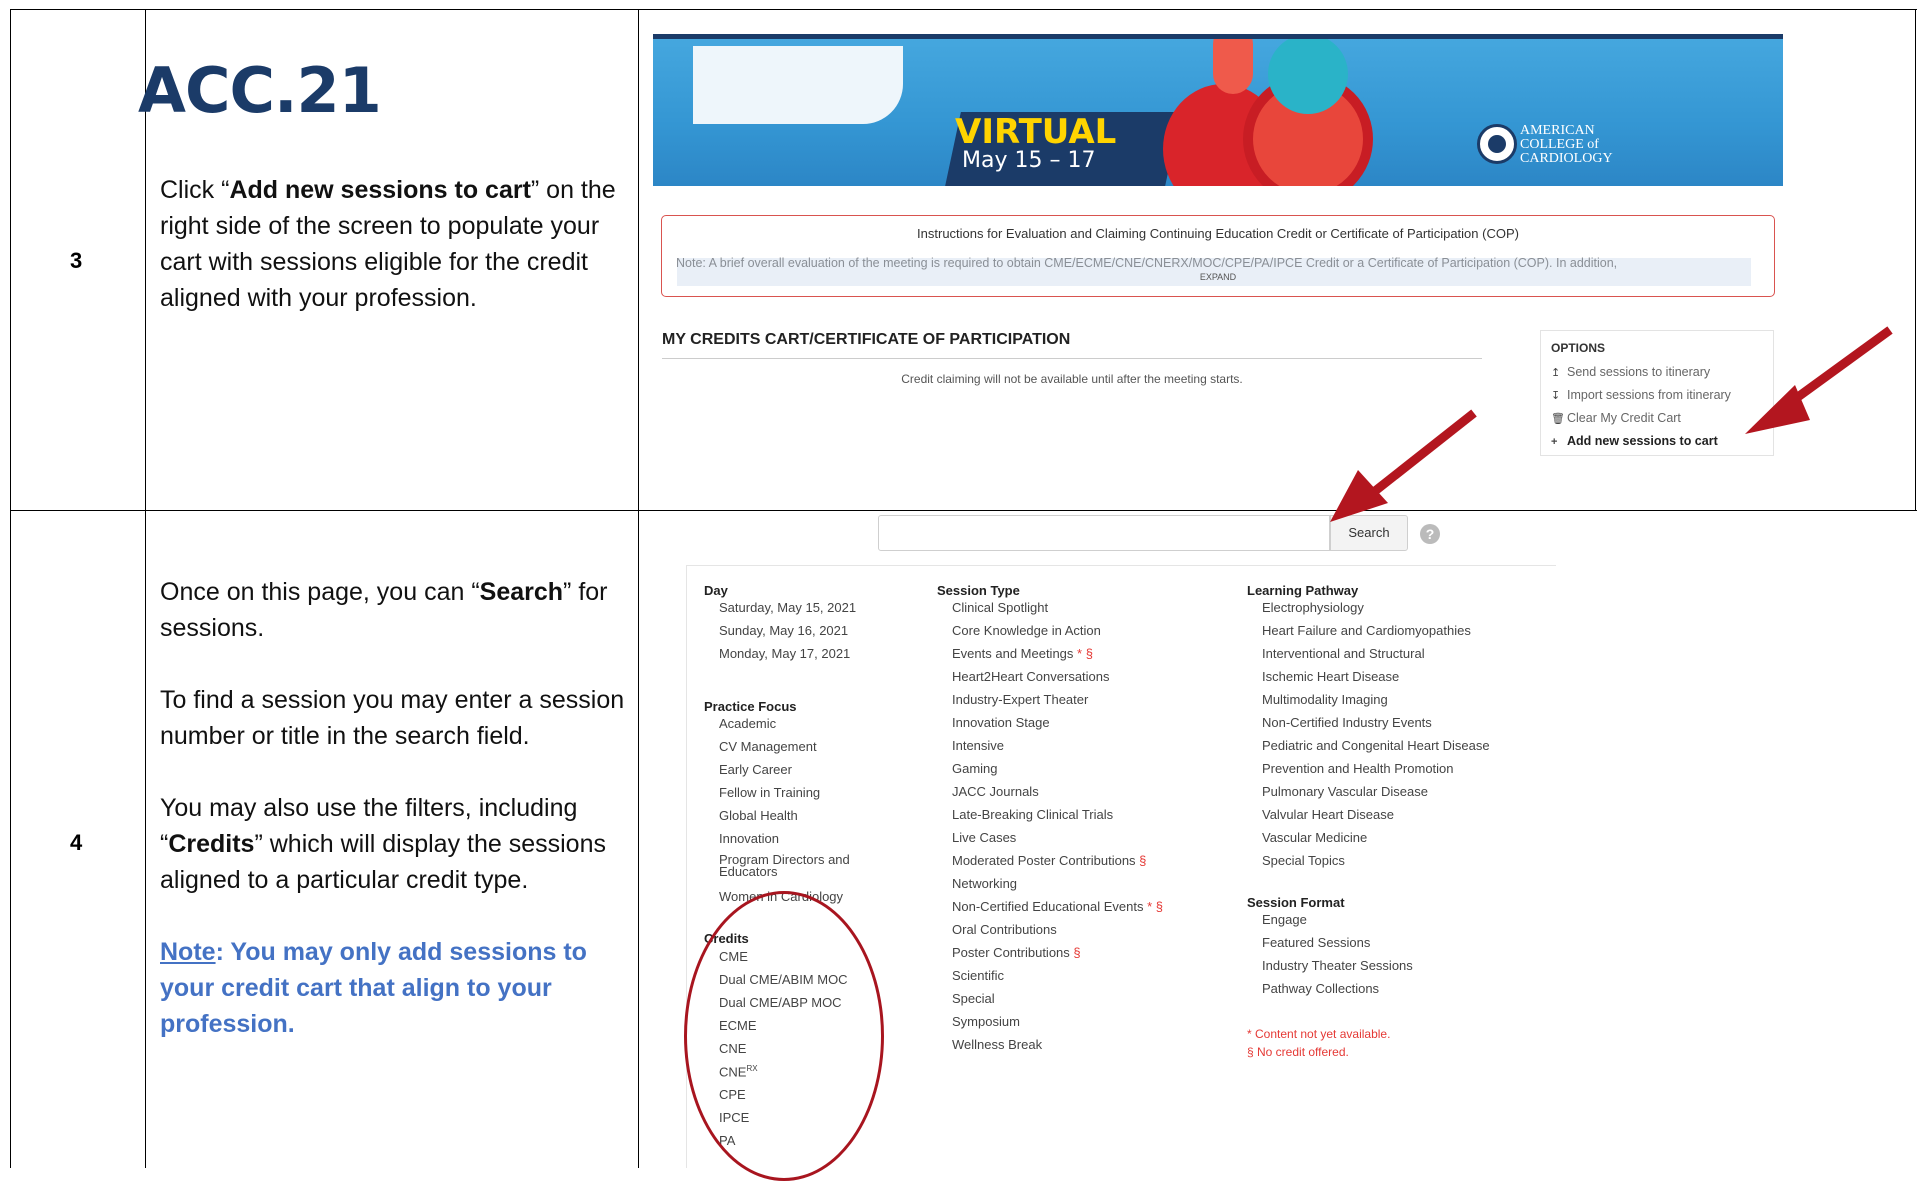 This screenshot has width=1917, height=1181. Describe the element at coordinates (1358, 768) in the screenshot. I see `filter-learning-item: Prevention and Health Promotion` at that location.